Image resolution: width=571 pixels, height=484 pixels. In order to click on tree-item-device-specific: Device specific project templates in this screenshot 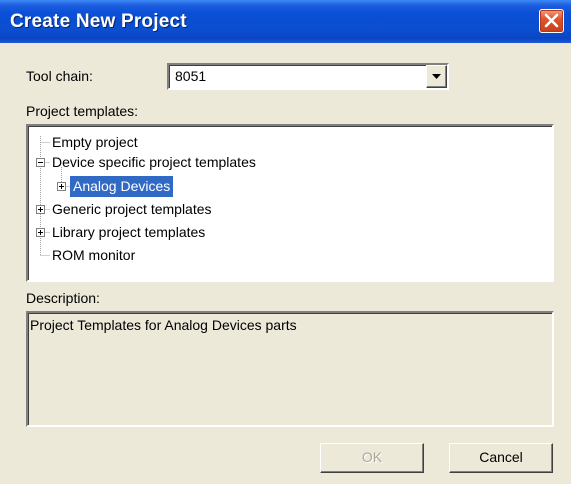, I will do `click(154, 162)`.